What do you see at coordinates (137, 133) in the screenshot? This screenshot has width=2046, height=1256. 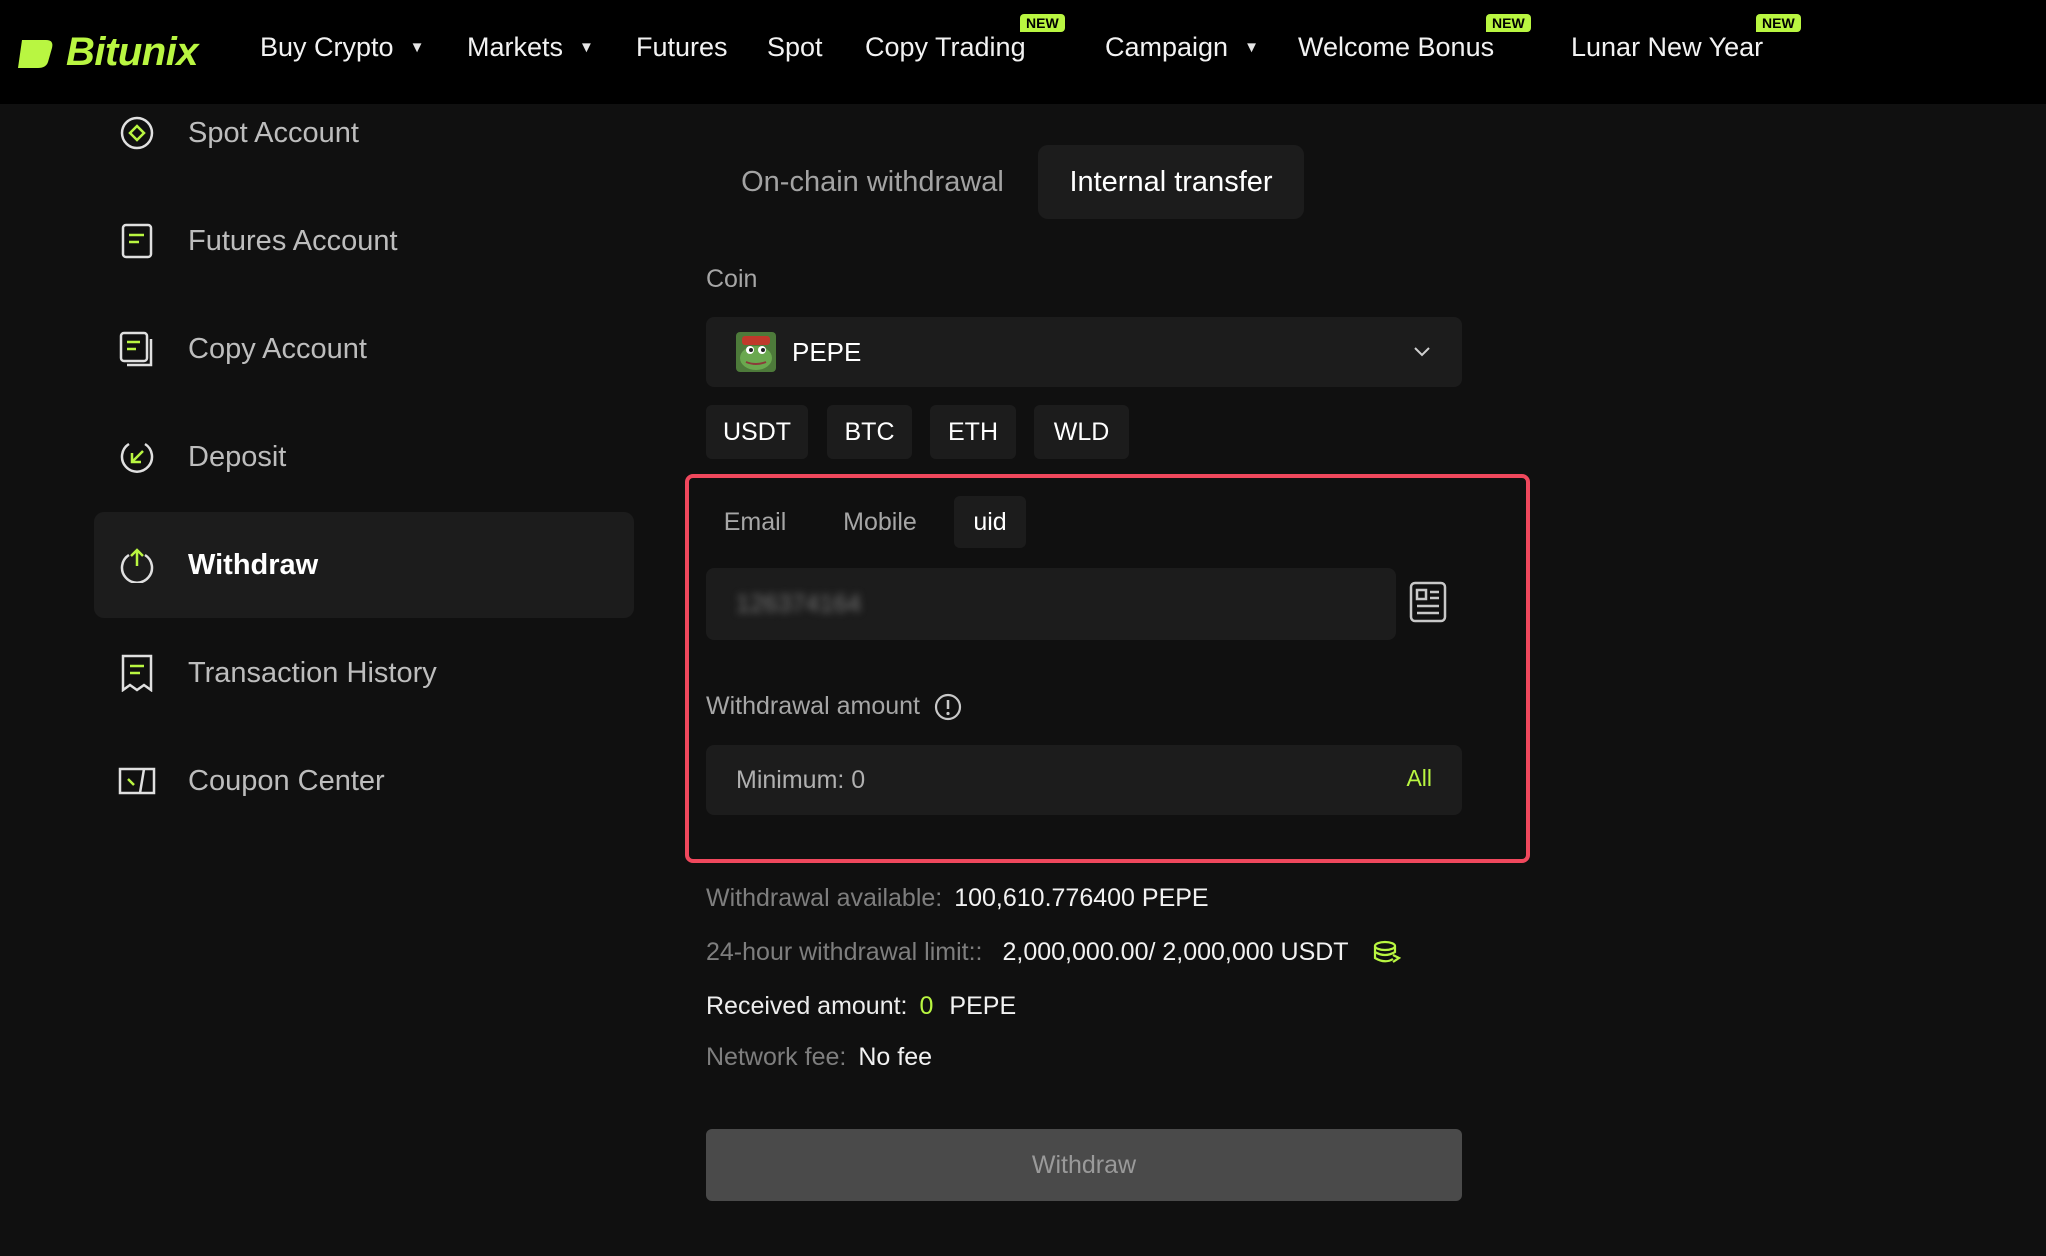 I see `target-icon` at bounding box center [137, 133].